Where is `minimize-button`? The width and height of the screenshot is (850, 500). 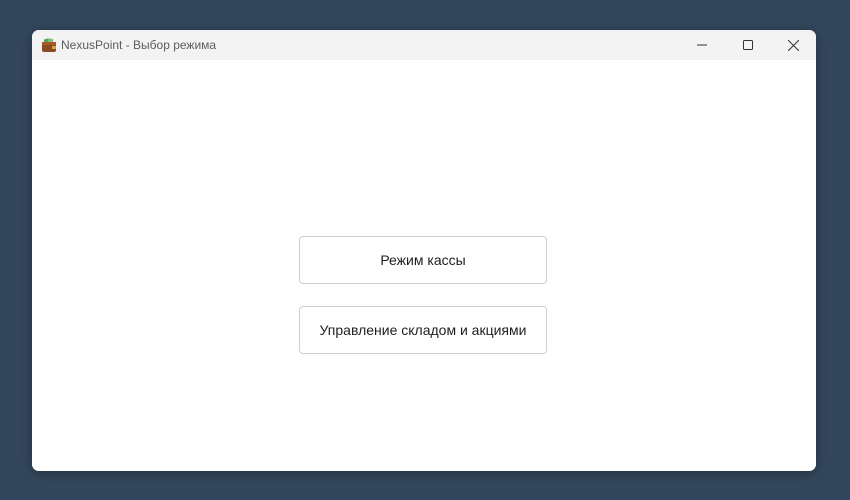
minimize-button is located at coordinates (702, 45).